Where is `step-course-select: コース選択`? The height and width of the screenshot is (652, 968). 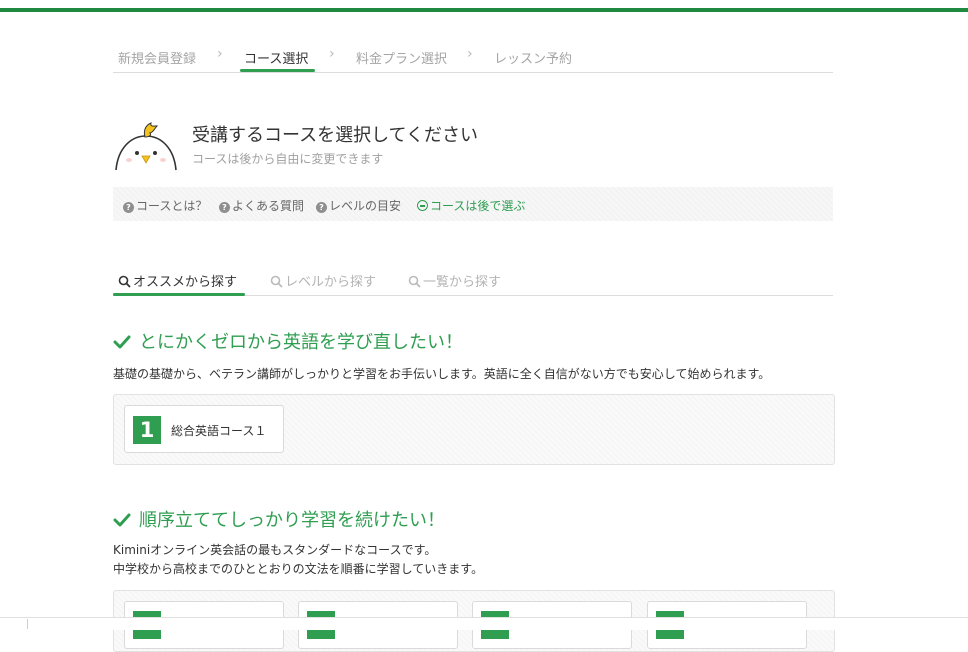
step-course-select: コース選択 is located at coordinates (276, 59).